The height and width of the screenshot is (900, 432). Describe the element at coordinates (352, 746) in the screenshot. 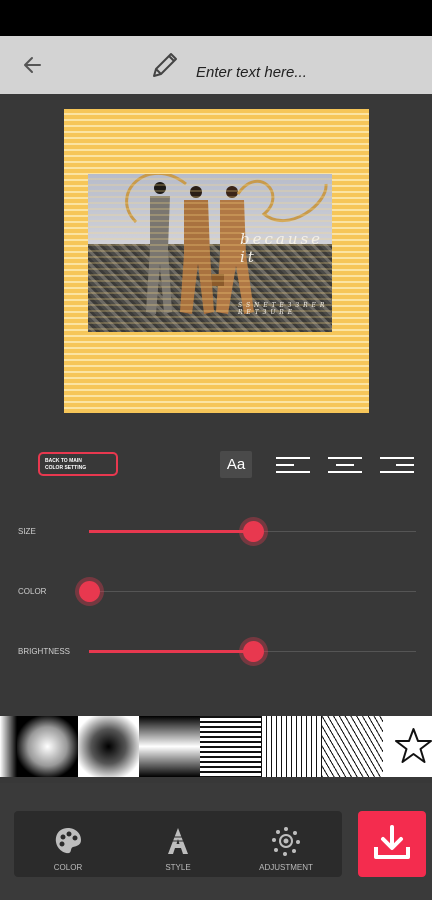

I see `pattern-diagonal-lines` at that location.